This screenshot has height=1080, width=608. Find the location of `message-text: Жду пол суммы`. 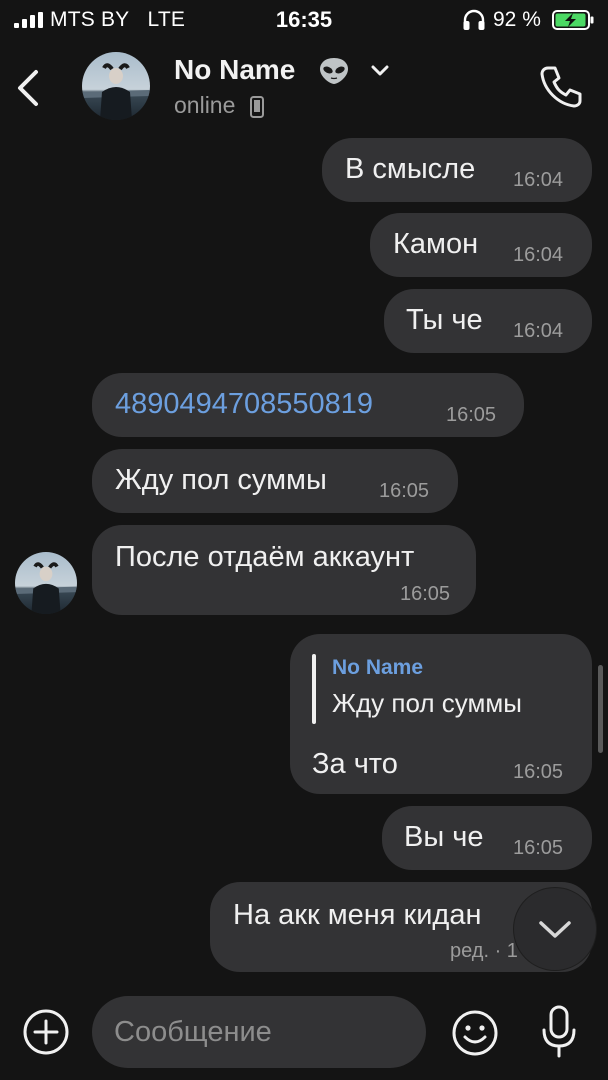

message-text: Жду пол суммы is located at coordinates (221, 480).